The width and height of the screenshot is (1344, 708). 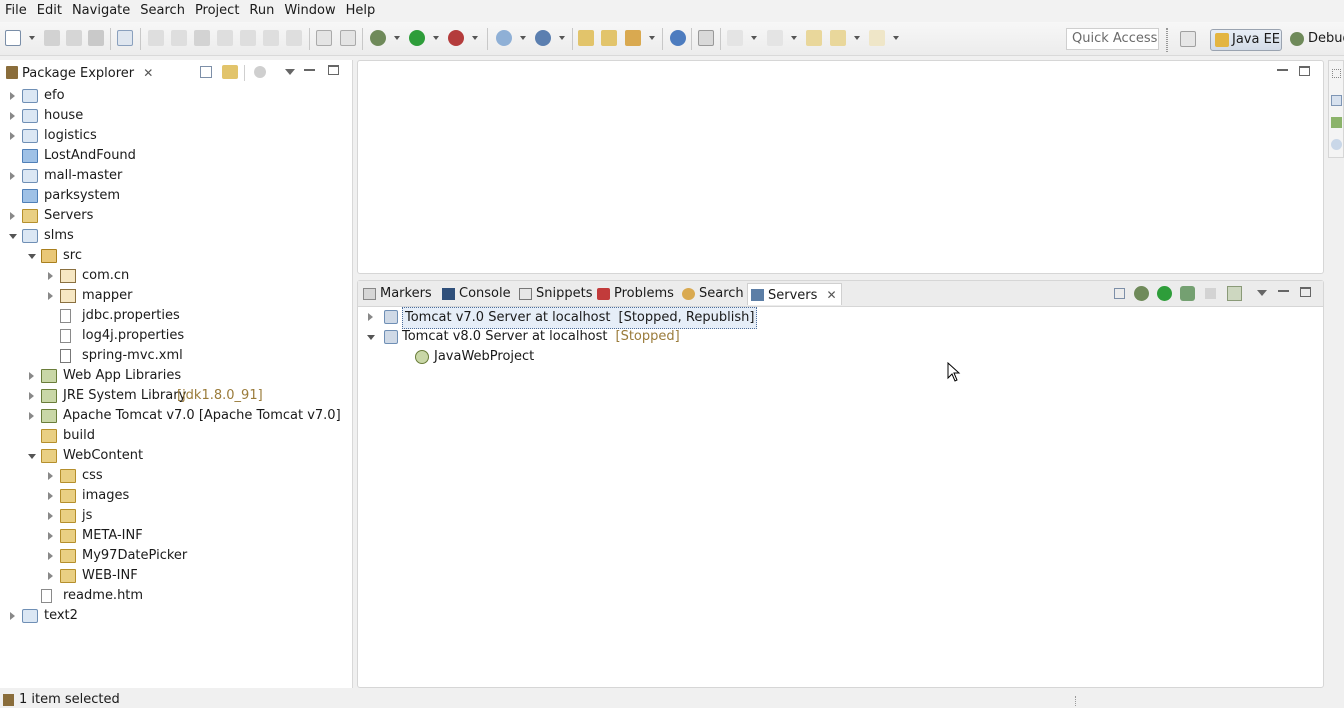 What do you see at coordinates (96, 38) in the screenshot?
I see `print-icon` at bounding box center [96, 38].